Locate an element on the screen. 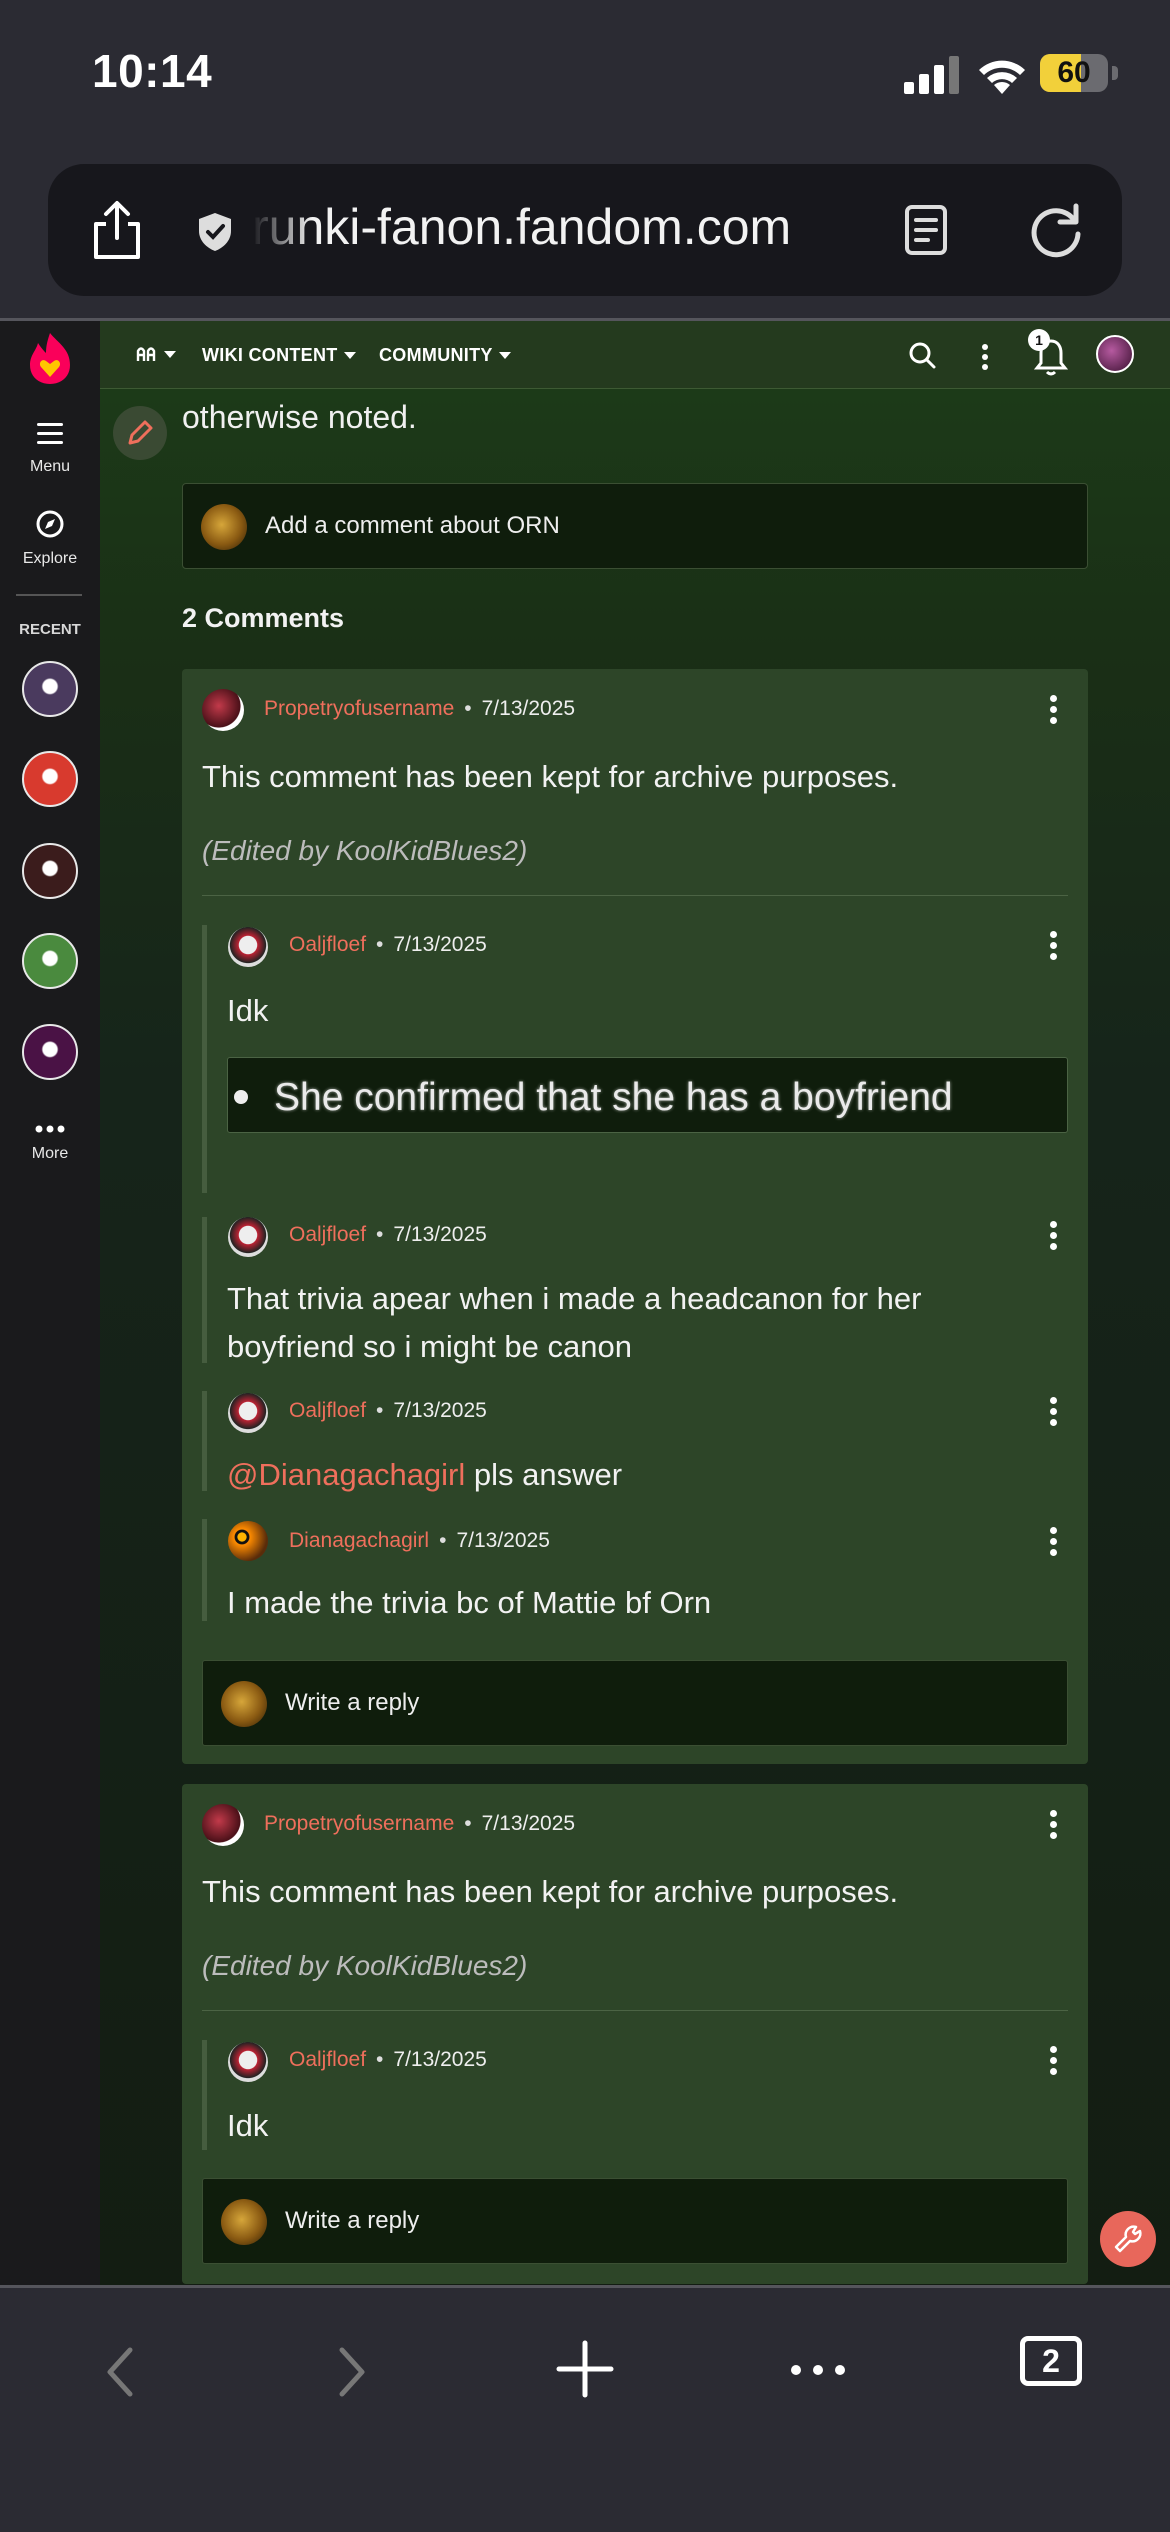  battery-level: 60 is located at coordinates (1074, 72).